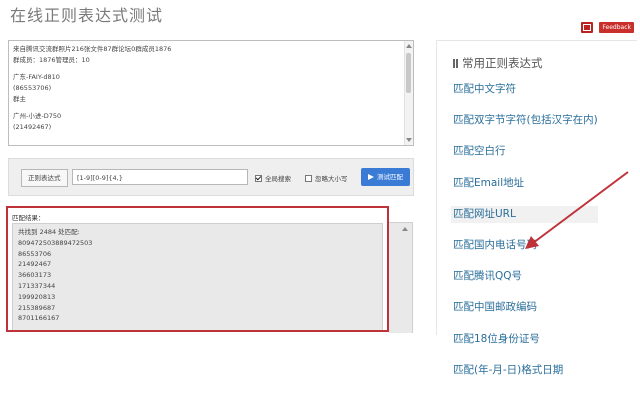 This screenshot has height=393, width=640. I want to click on source-line: 群成员：1876管理员：10, so click(51, 60).